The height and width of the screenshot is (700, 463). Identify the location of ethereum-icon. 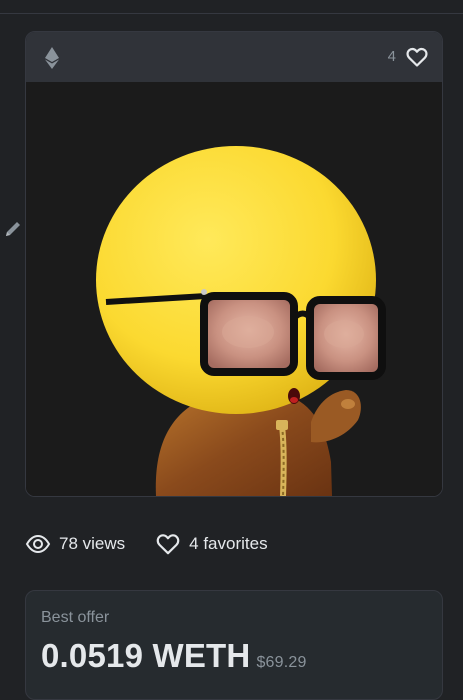
(52, 58).